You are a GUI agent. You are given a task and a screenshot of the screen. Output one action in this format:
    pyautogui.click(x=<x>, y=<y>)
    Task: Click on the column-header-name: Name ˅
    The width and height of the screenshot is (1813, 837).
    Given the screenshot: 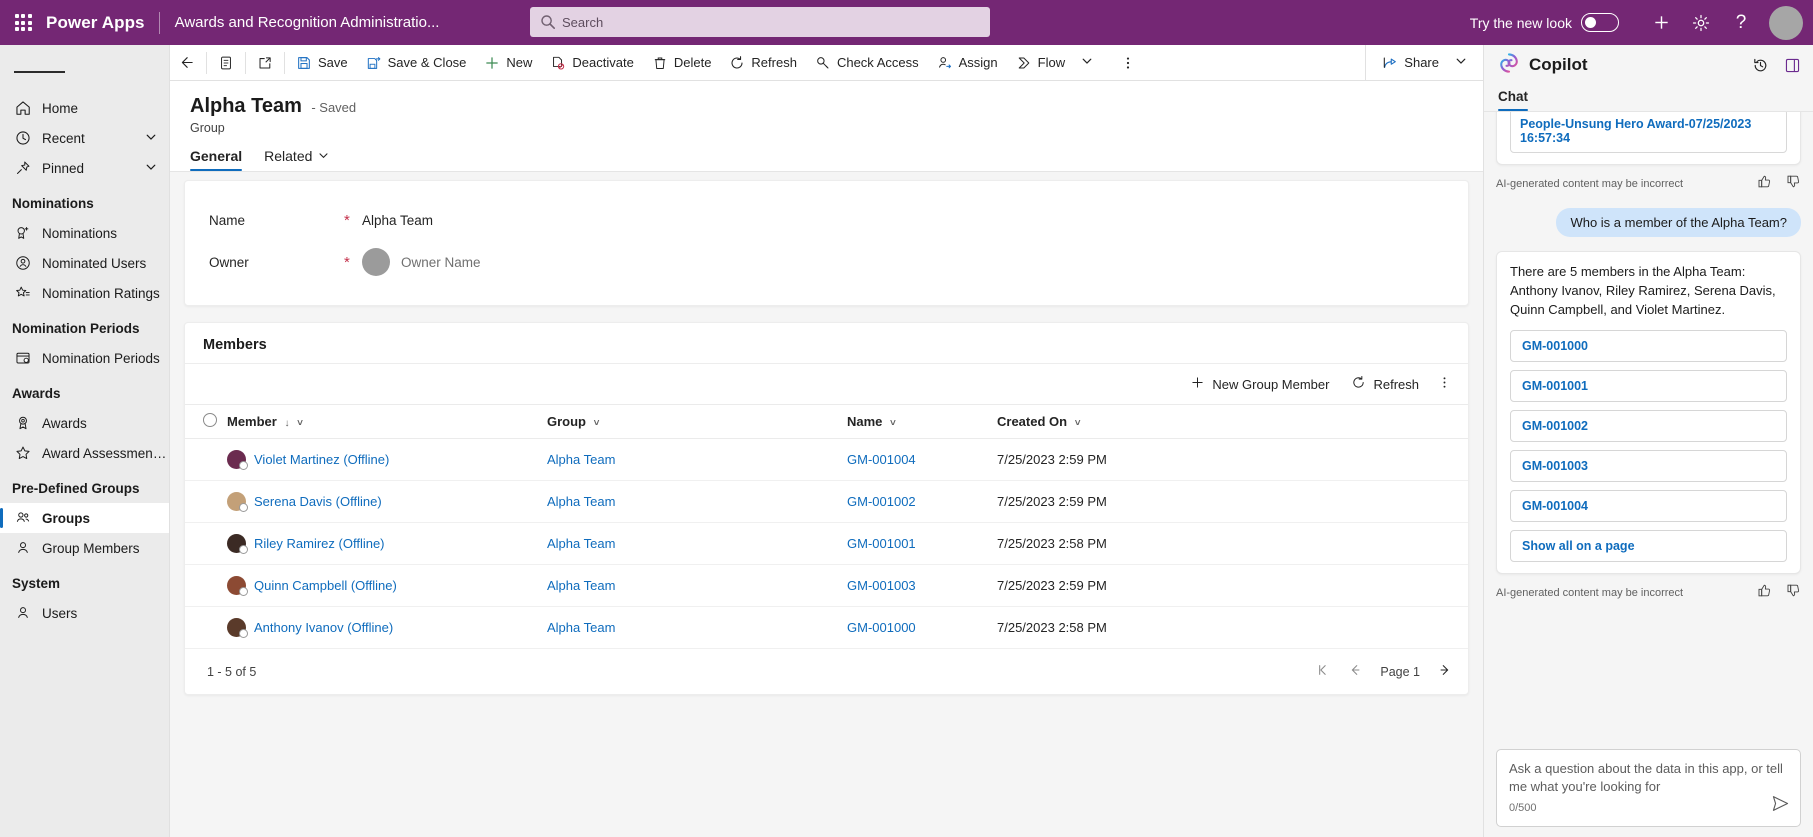 What is the action you would take?
    pyautogui.click(x=922, y=421)
    